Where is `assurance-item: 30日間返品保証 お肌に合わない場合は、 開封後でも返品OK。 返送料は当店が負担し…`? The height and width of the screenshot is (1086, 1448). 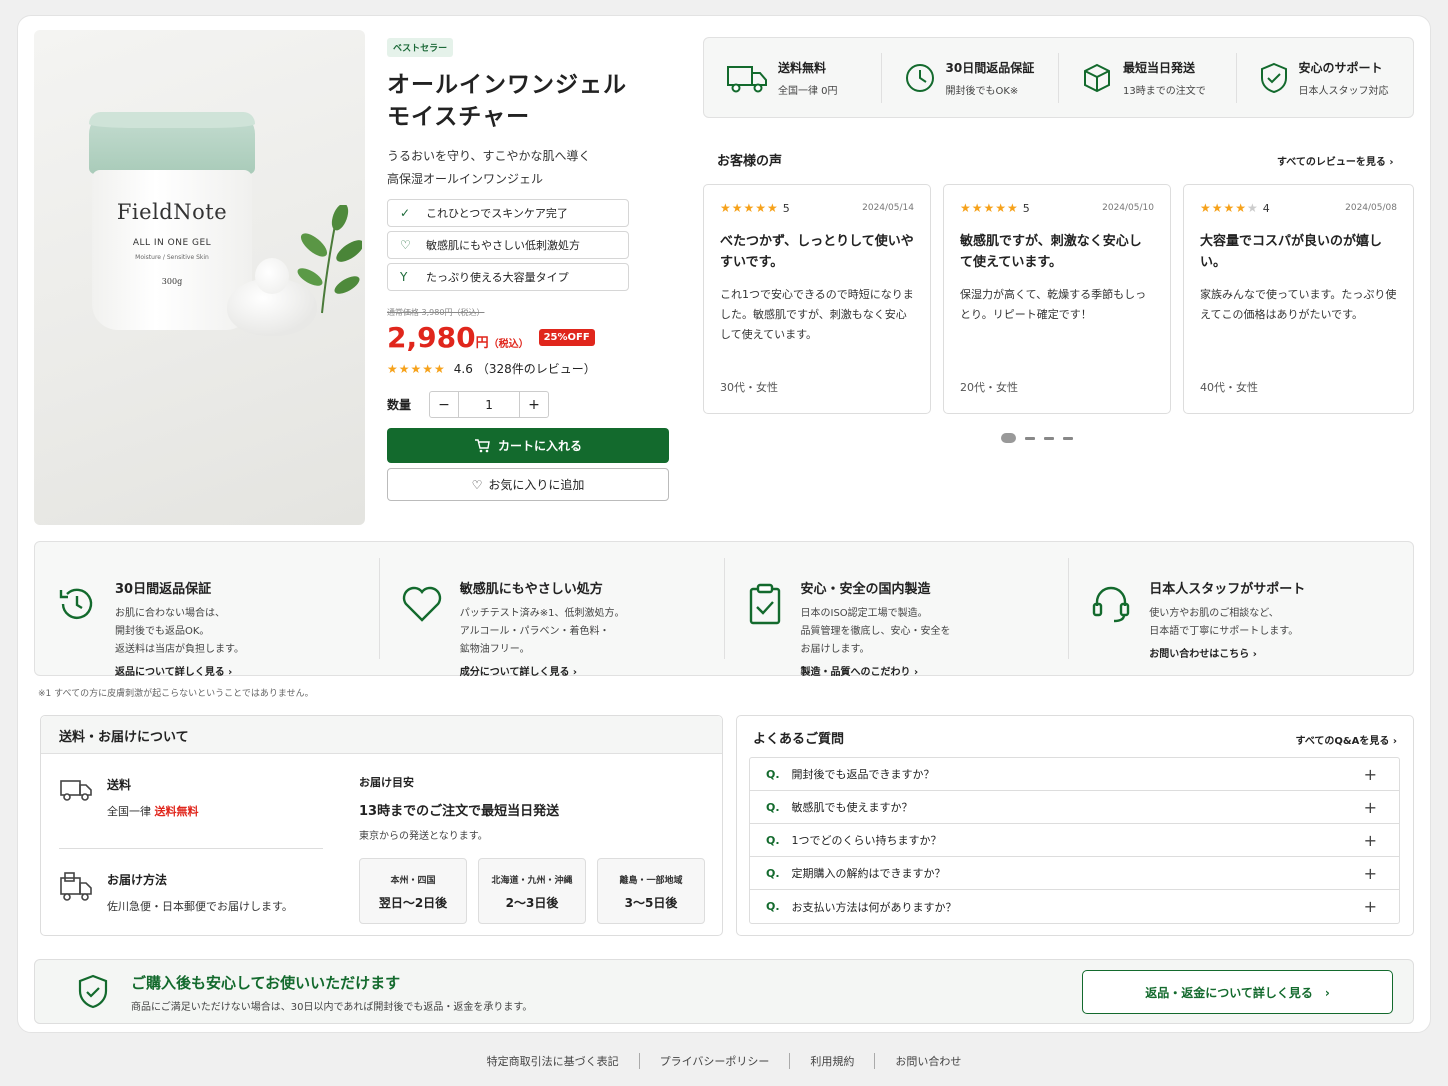
assurance-item: 30日間返品保証 お肌に合わない場合は、 開封後でも返品OK。 返送料は当店が負担し… is located at coordinates (207, 618).